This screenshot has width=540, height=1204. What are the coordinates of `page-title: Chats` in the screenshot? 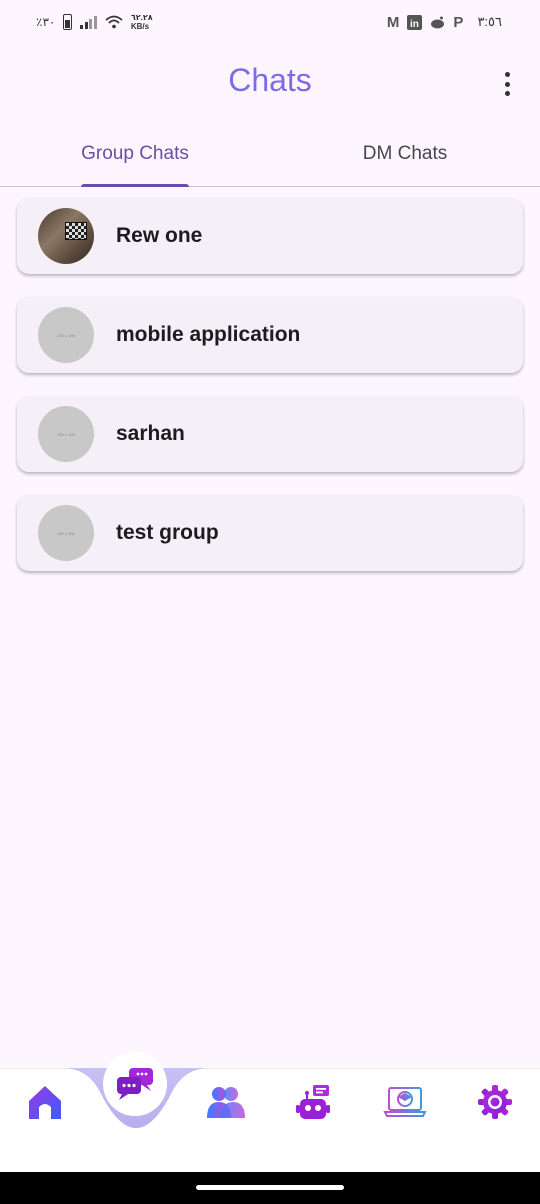 It's located at (270, 80).